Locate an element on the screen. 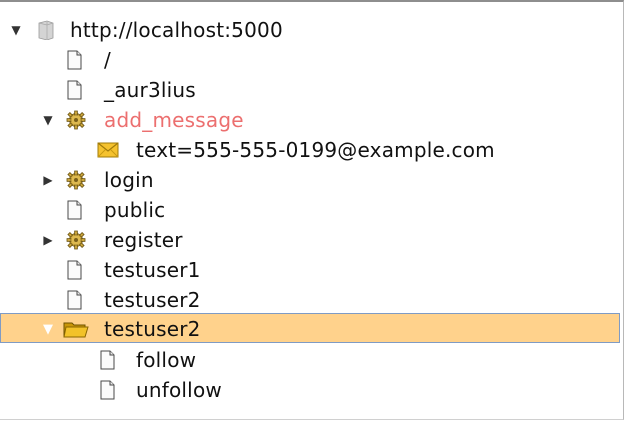  server-icon is located at coordinates (46, 30).